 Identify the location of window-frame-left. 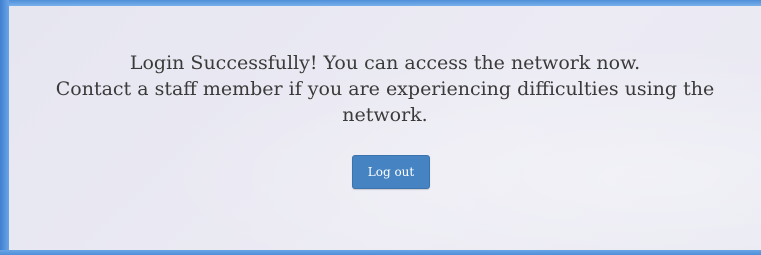
(4, 127).